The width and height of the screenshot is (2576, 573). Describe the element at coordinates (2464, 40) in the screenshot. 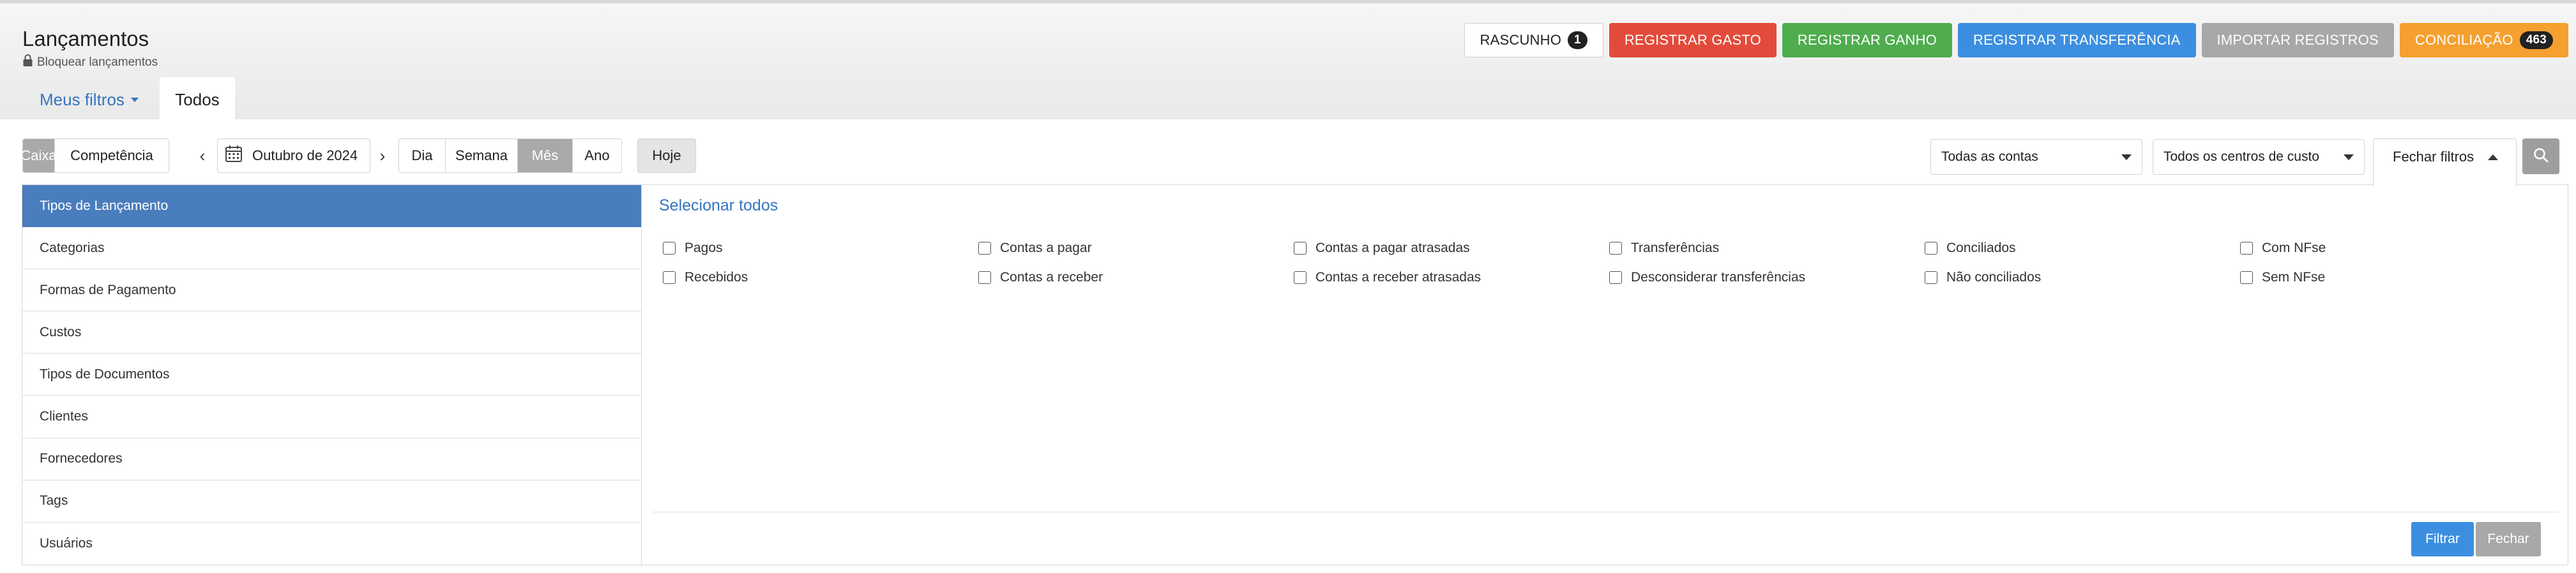

I see `reconciliation-label: CONCILIAÇÃO` at that location.